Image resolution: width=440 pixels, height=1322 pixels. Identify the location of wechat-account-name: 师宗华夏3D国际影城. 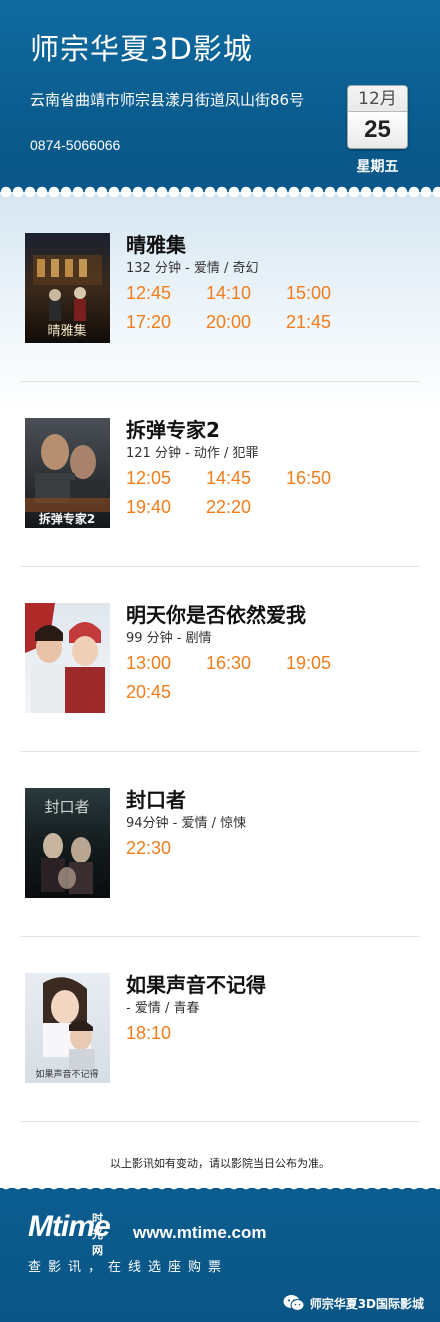
(366, 1303).